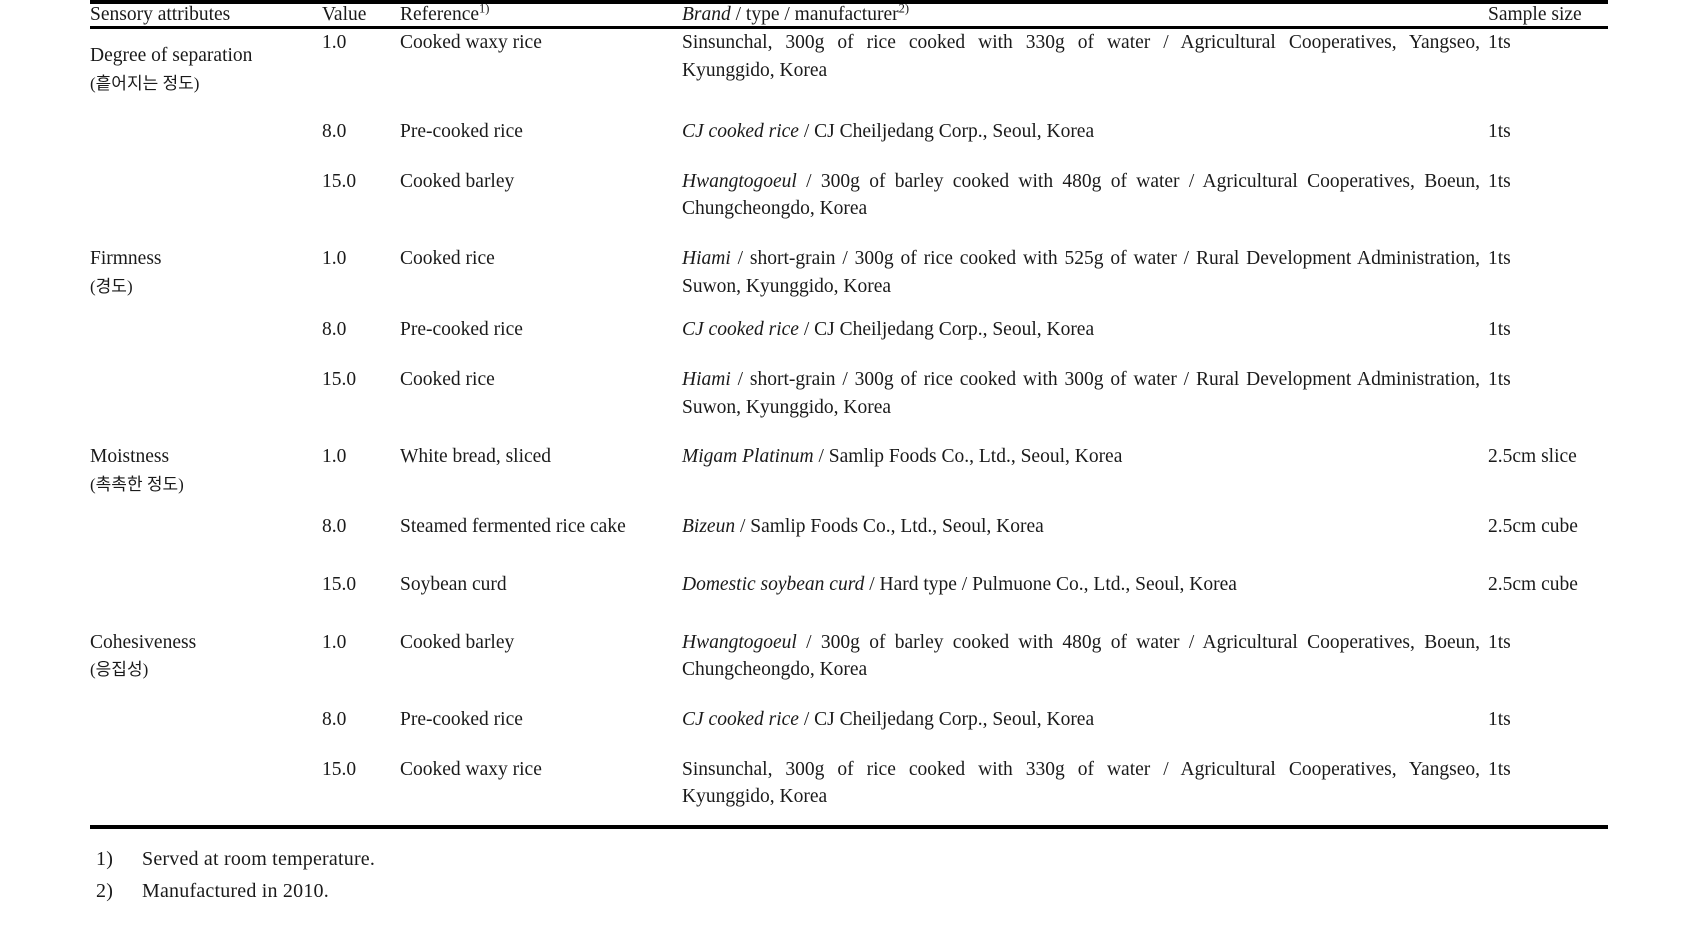 This screenshot has height=933, width=1698. What do you see at coordinates (1532, 457) in the screenshot?
I see `sample-size-cell: 2.5cm slice` at bounding box center [1532, 457].